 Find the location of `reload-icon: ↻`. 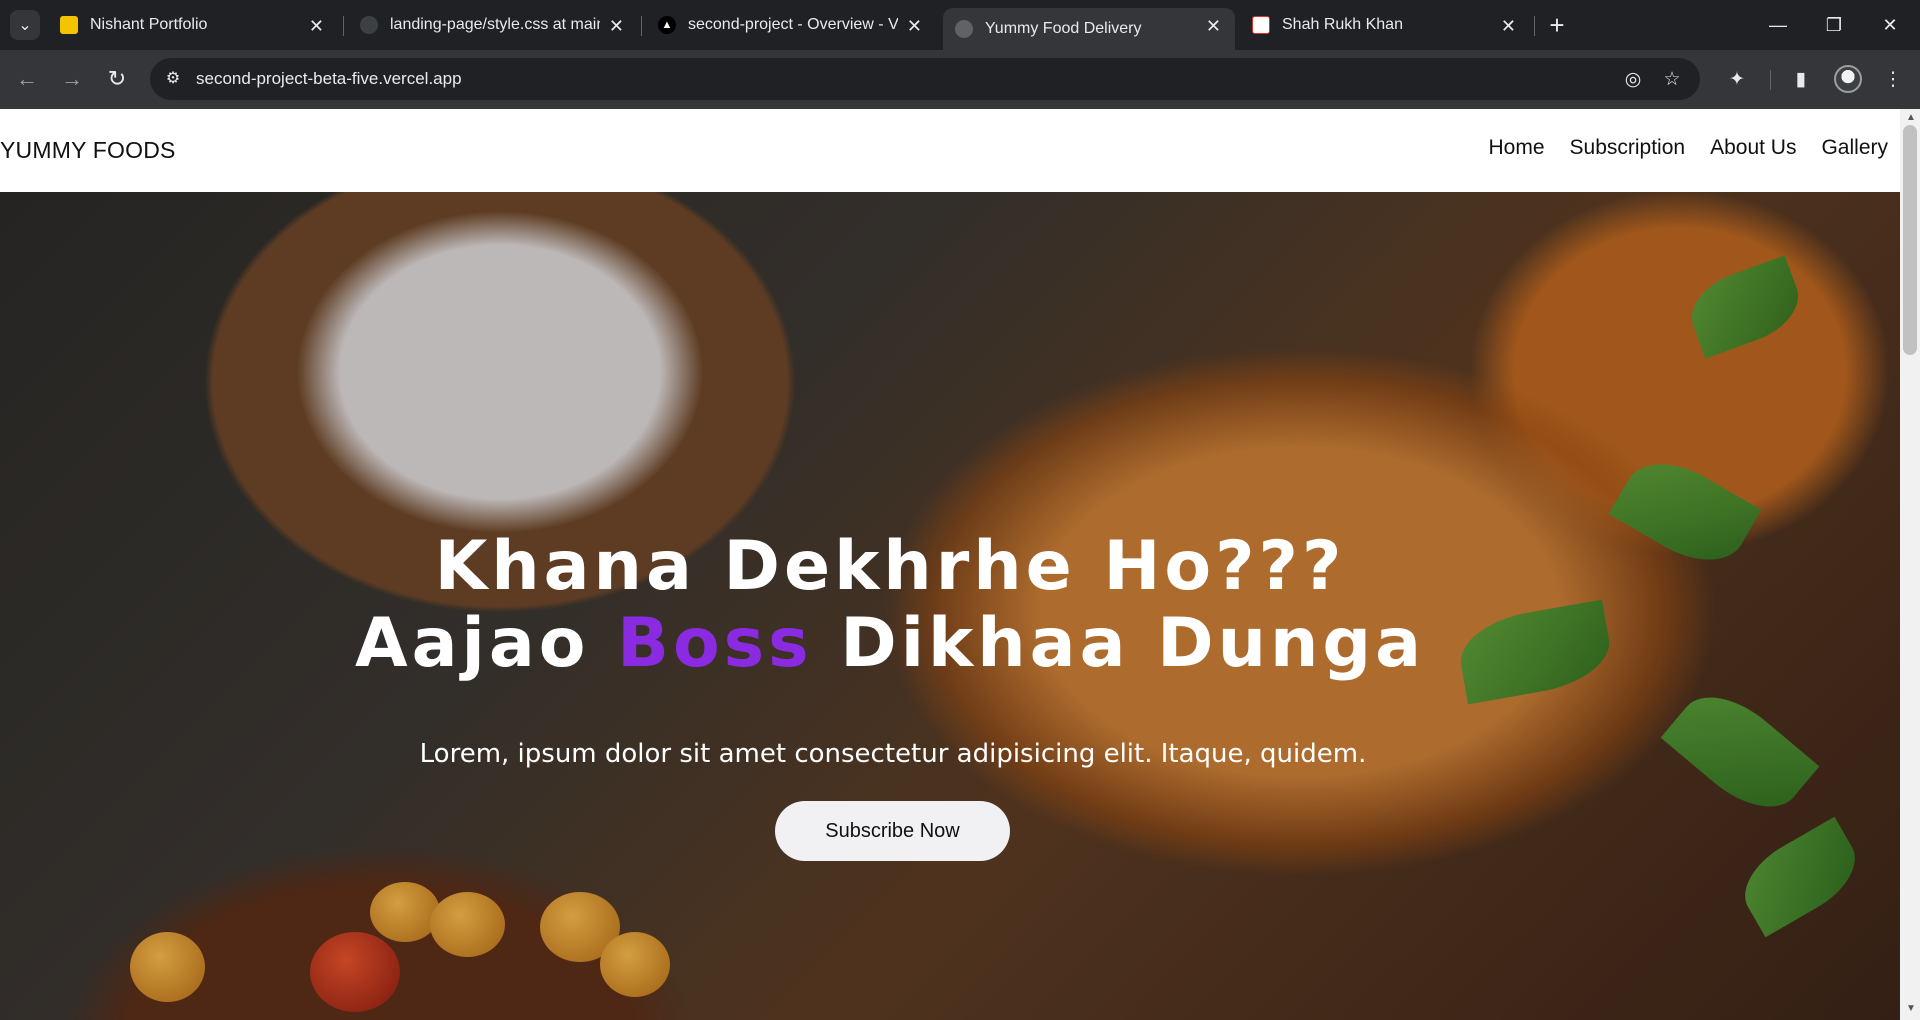

reload-icon: ↻ is located at coordinates (117, 79).